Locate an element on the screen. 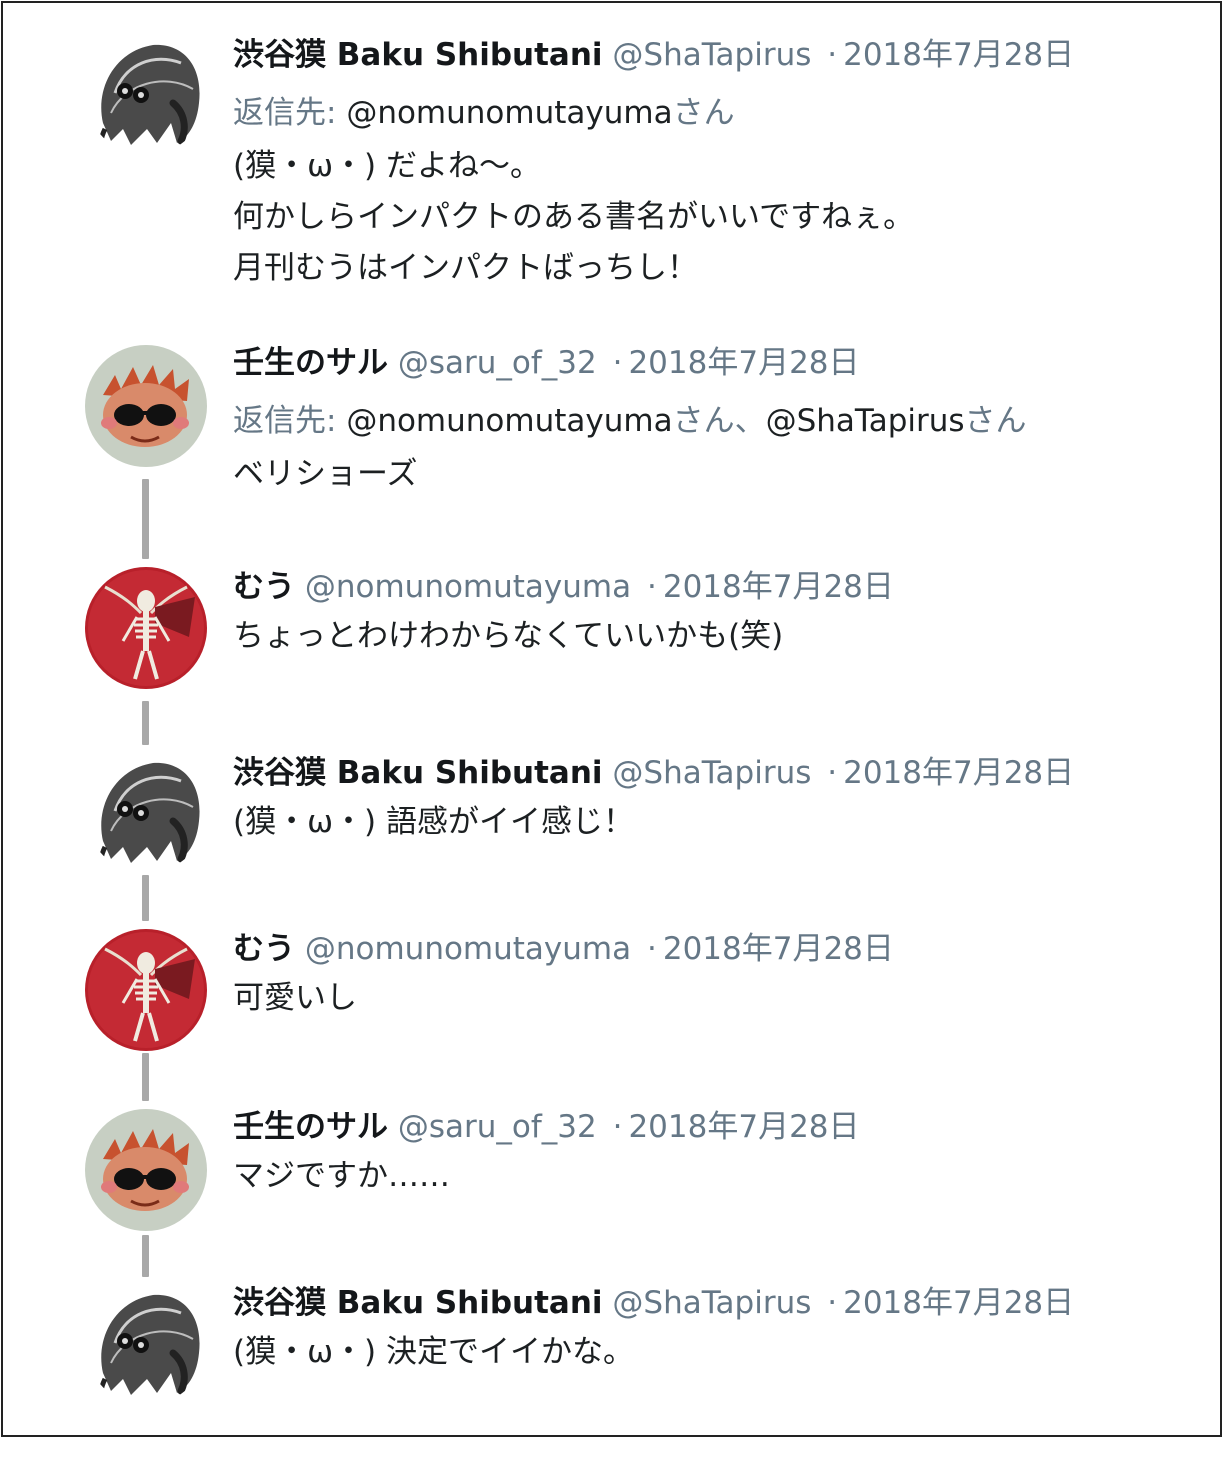 This screenshot has height=1458, width=1226. reply-to: 返信先: @nomunomutayumaさん、@ShaTapirusさん is located at coordinates (698, 421).